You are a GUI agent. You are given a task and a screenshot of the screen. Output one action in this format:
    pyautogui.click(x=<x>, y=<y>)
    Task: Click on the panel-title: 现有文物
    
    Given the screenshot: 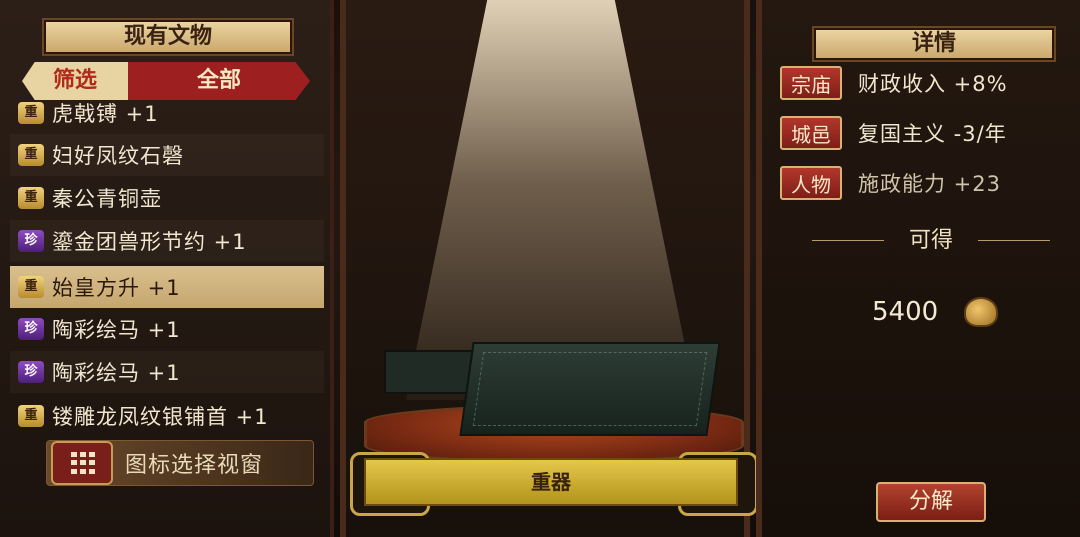 What is the action you would take?
    pyautogui.click(x=167, y=36)
    